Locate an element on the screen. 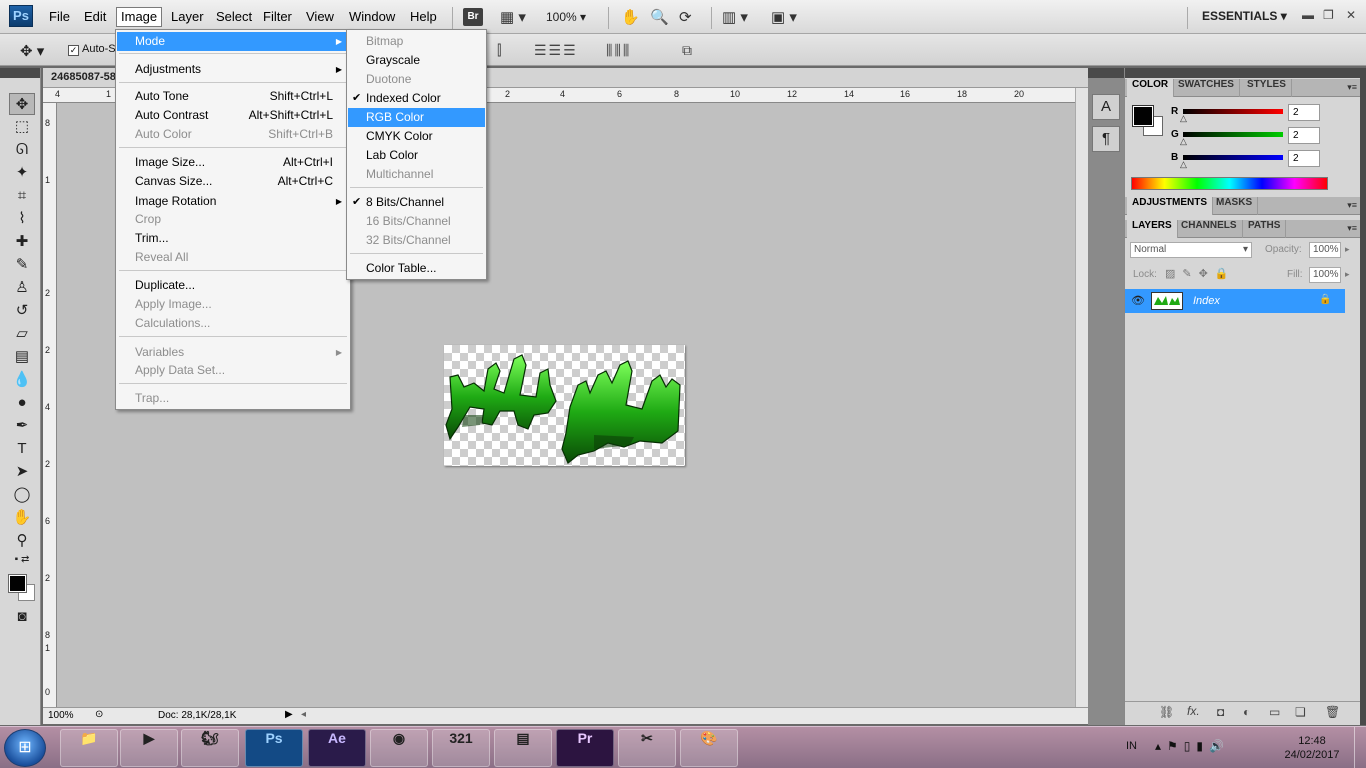 This screenshot has width=1366, height=768. launch-bridge-button: Br is located at coordinates (473, 17).